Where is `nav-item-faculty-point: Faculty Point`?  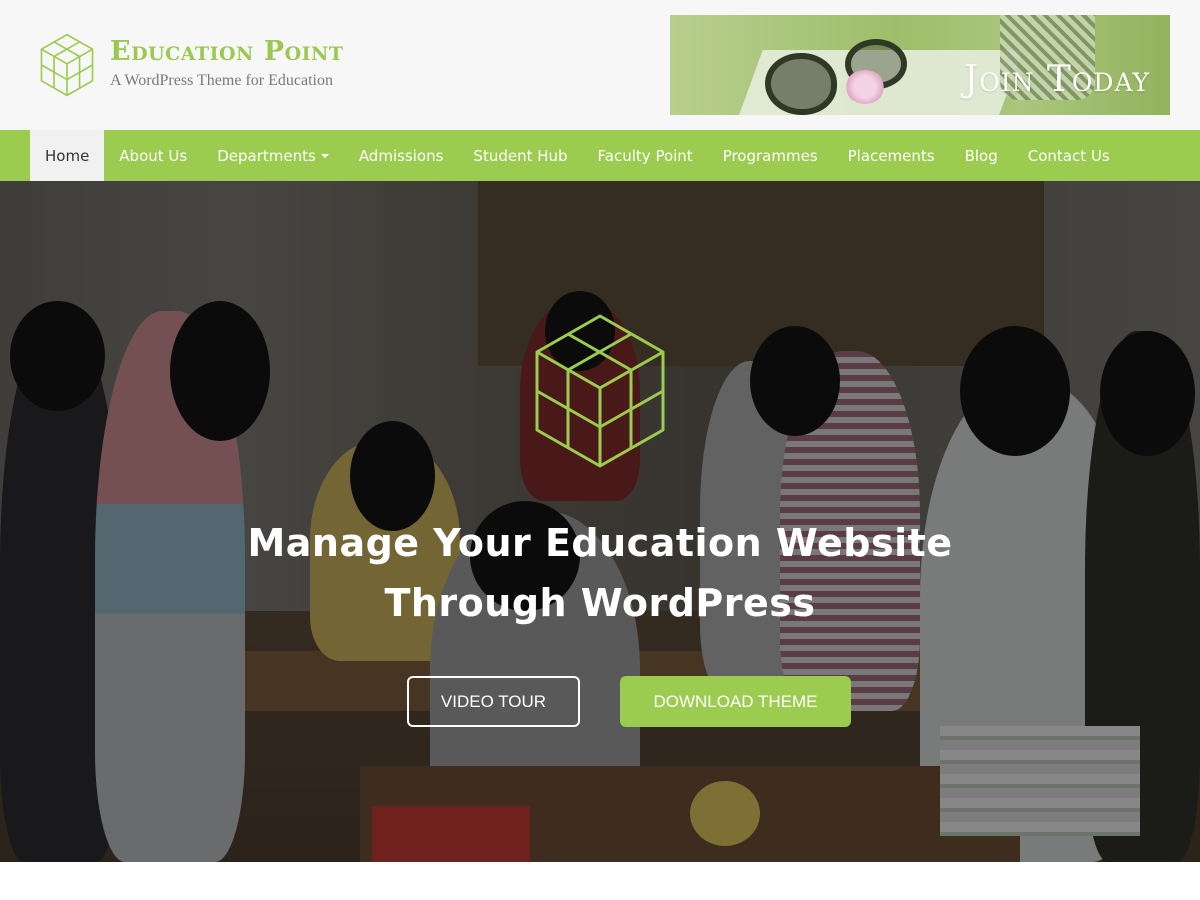
nav-item-faculty-point: Faculty Point is located at coordinates (645, 155).